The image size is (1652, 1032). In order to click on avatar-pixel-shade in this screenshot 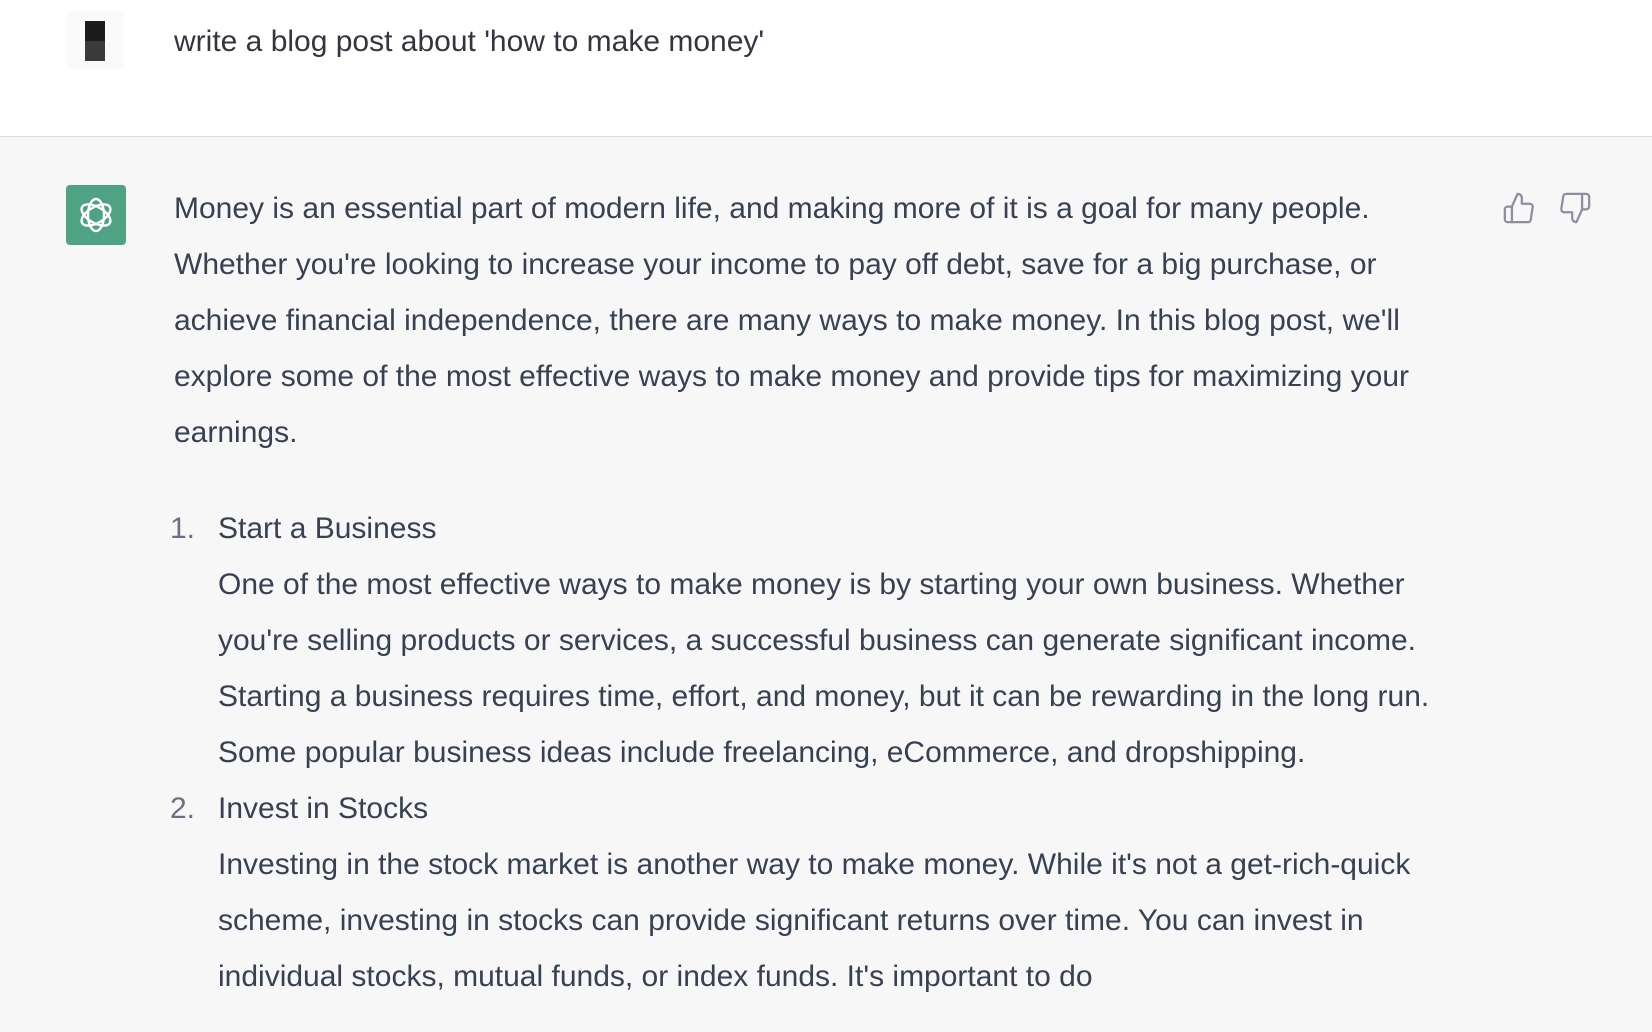, I will do `click(95, 51)`.